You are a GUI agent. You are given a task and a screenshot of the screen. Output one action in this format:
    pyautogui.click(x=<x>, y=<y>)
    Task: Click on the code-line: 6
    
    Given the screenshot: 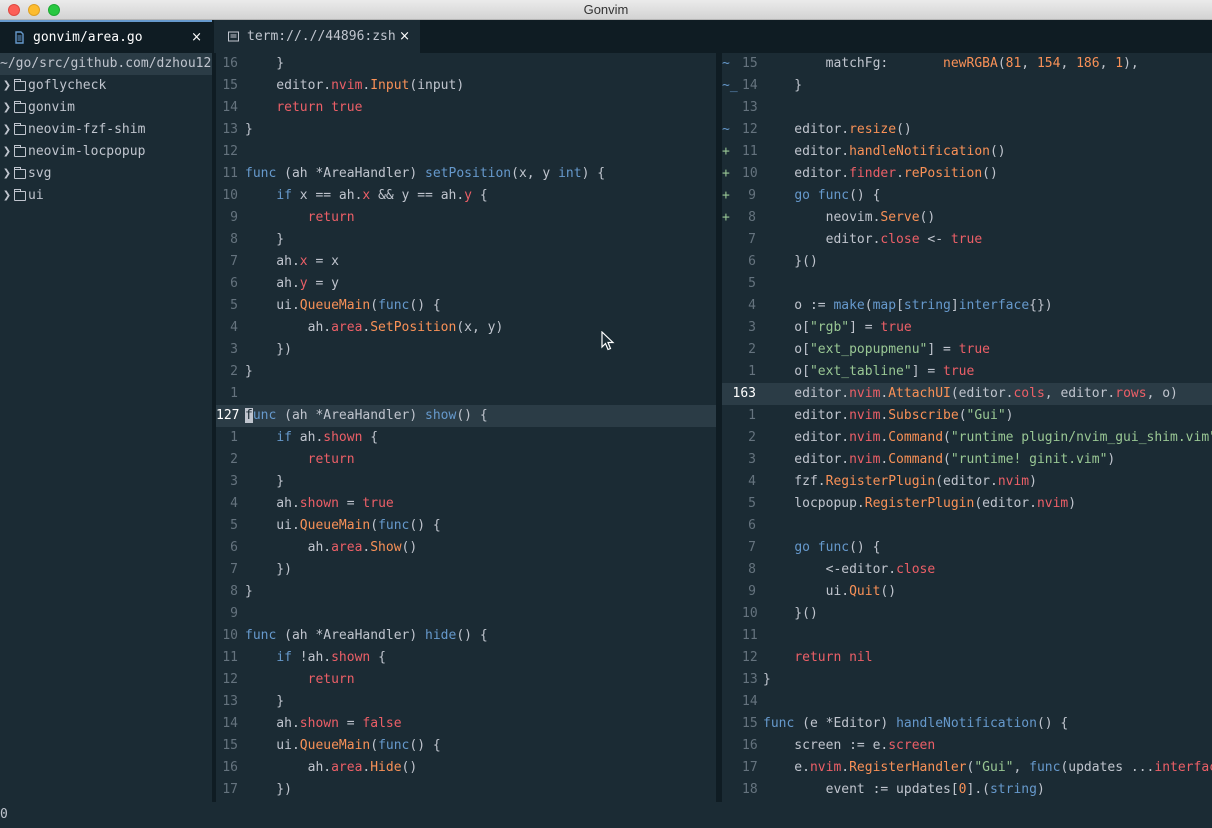 What is the action you would take?
    pyautogui.click(x=967, y=526)
    